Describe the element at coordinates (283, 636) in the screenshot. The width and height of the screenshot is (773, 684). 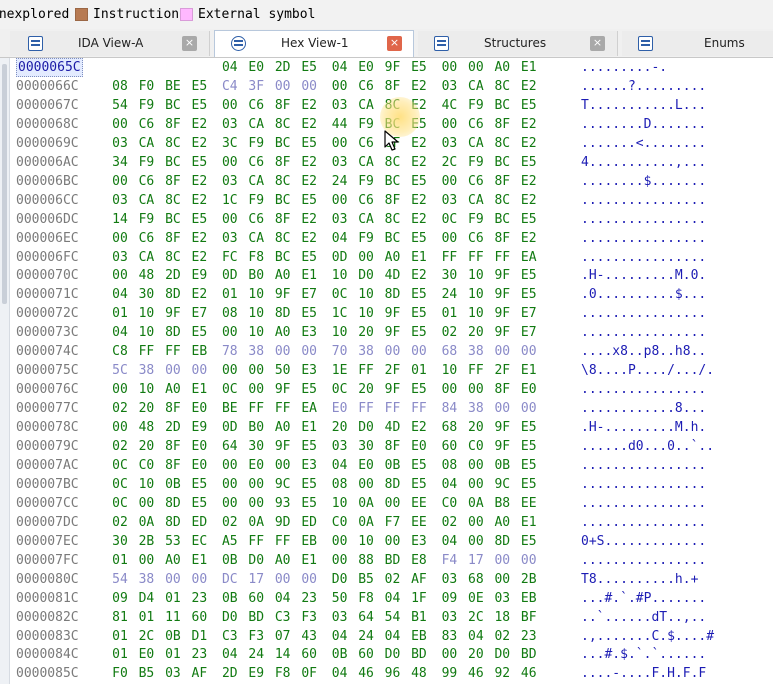
I see `hex-byte: 07` at that location.